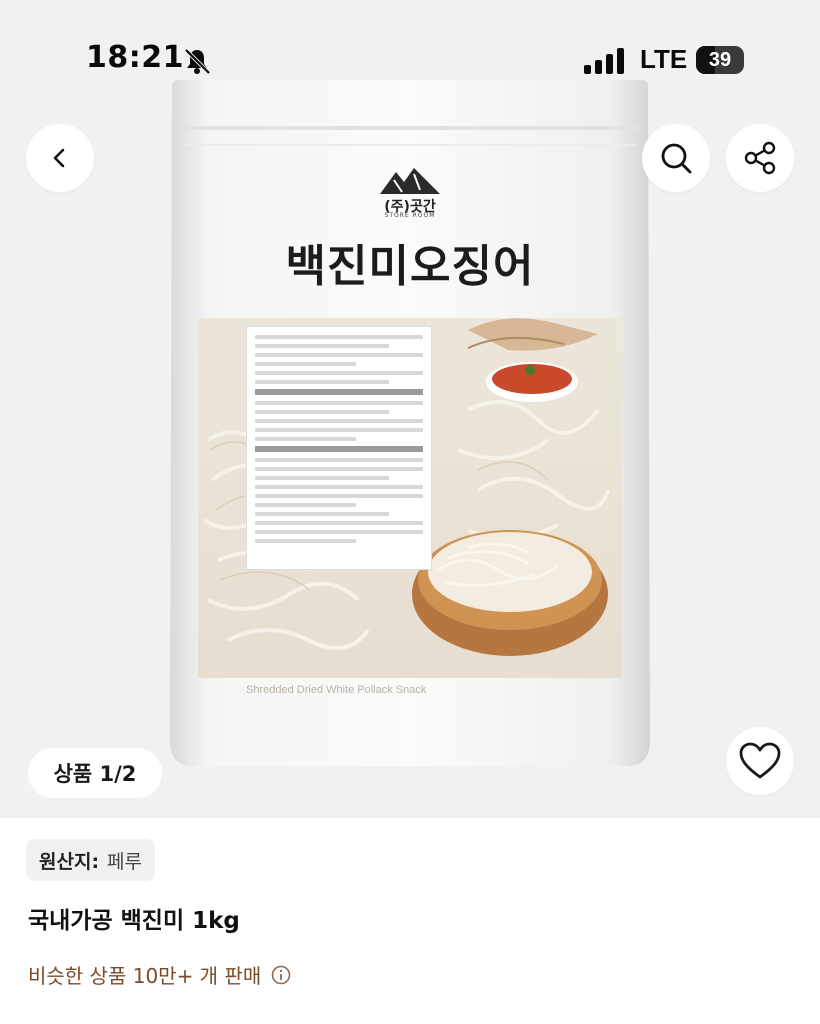  What do you see at coordinates (281, 975) in the screenshot?
I see `info-icon` at bounding box center [281, 975].